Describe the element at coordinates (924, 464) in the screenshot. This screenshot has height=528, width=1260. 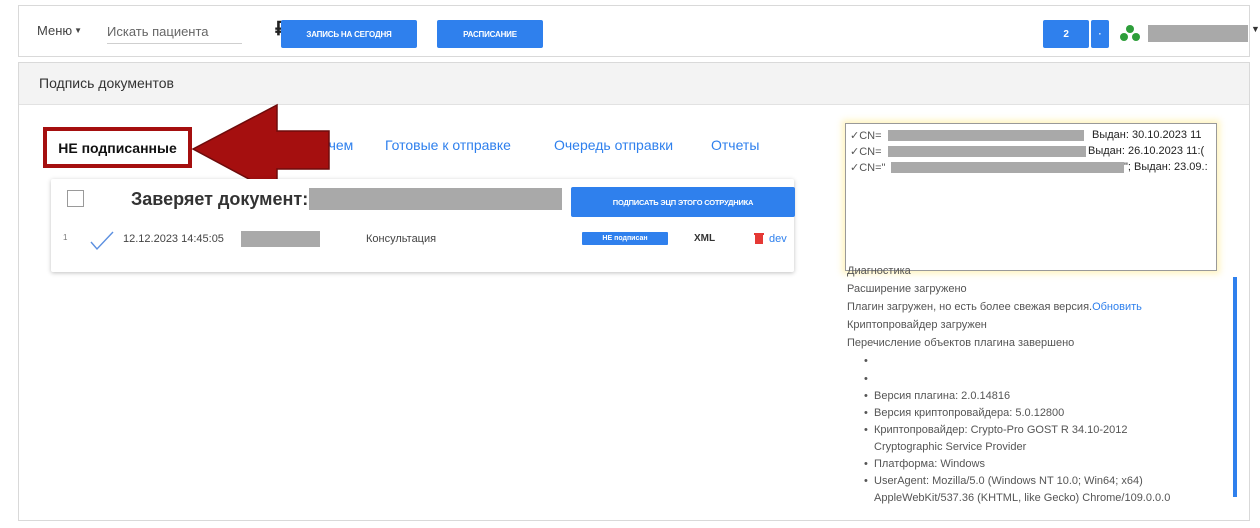
I see `diagnostics-item: Платформа: Windows` at that location.